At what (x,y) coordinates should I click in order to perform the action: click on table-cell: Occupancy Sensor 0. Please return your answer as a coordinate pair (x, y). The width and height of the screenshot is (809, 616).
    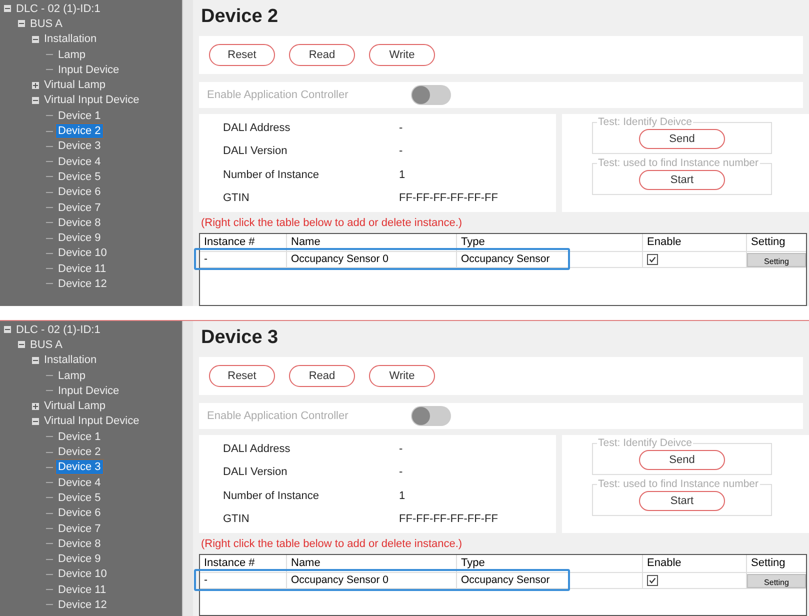
    Looking at the image, I should click on (372, 580).